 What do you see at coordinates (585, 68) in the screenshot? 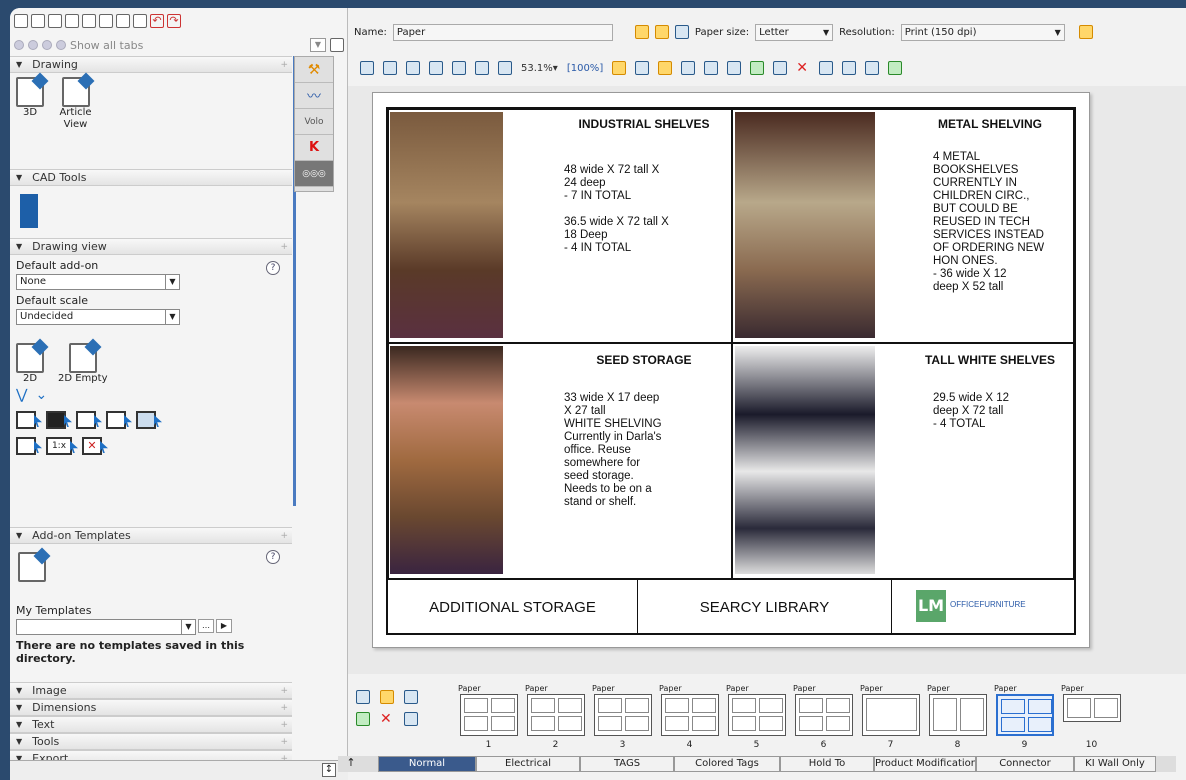
I see `zoom-100-button: [100%]` at bounding box center [585, 68].